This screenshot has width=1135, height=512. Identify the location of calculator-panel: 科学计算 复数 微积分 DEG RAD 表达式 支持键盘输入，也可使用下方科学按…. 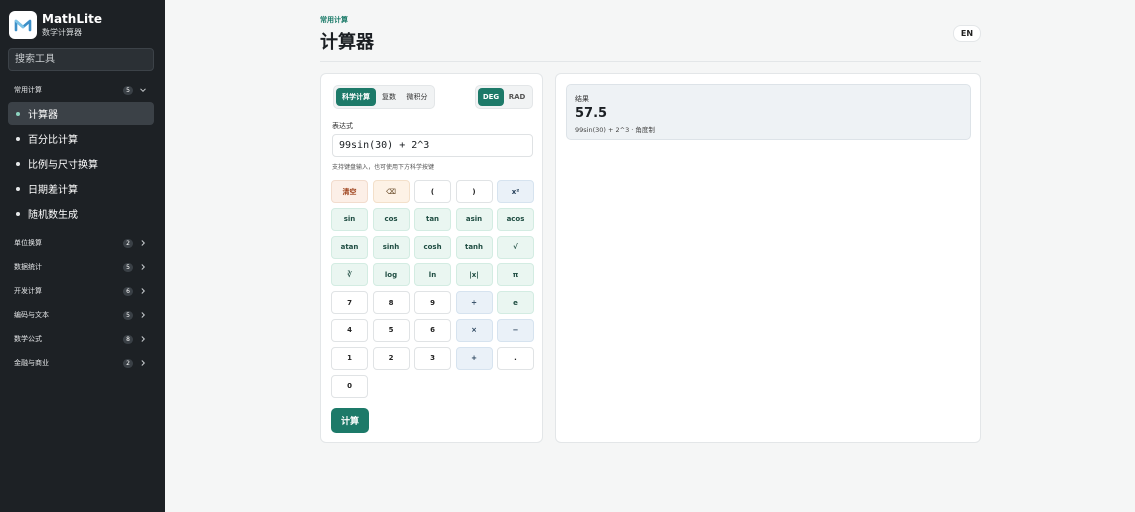
(431, 258).